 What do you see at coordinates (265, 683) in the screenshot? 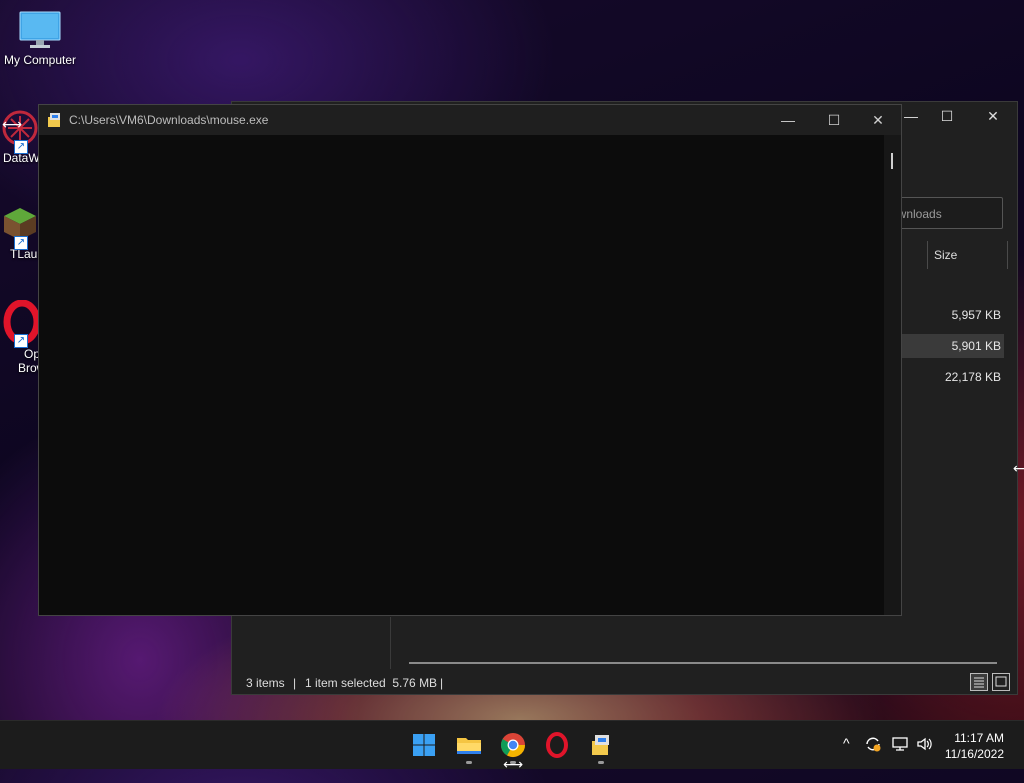
I see `status-item-count: 3 items` at bounding box center [265, 683].